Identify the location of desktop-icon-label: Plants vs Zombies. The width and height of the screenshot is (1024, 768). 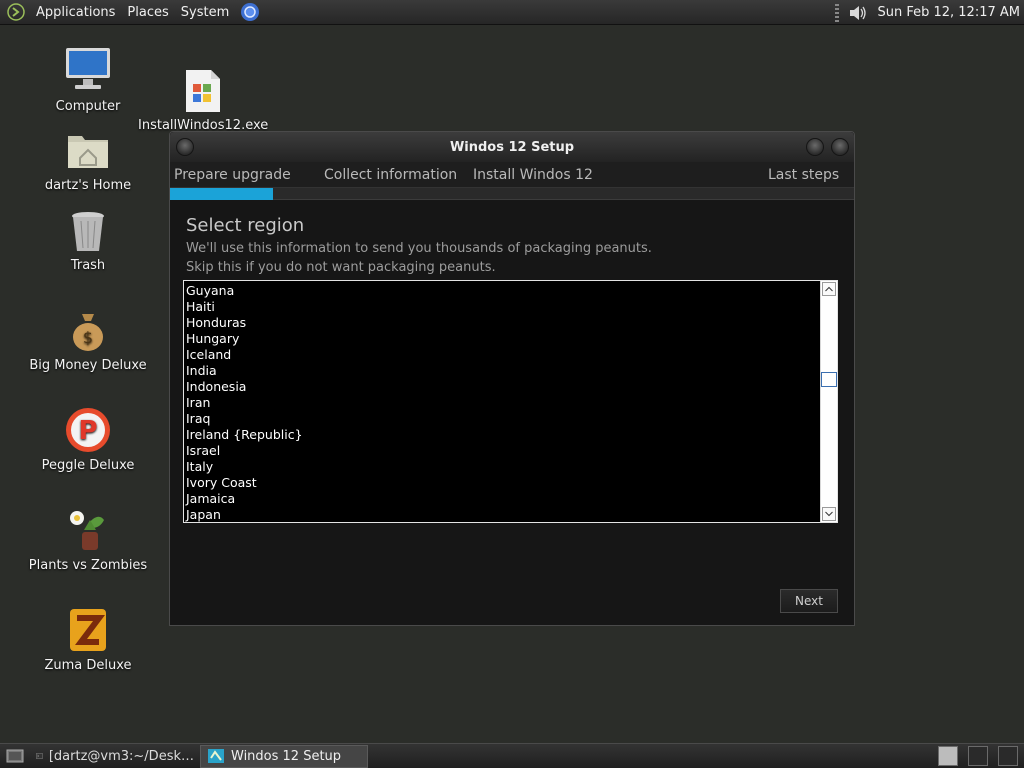
(88, 565).